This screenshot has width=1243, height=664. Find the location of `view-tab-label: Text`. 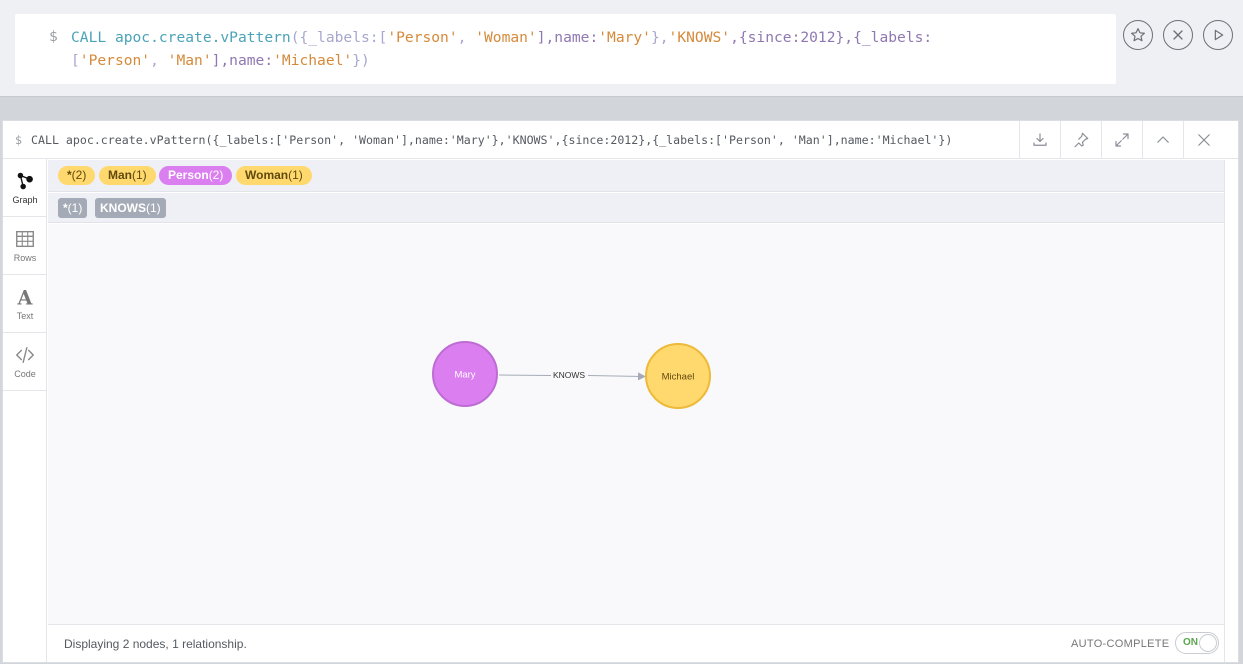

view-tab-label: Text is located at coordinates (25, 316).